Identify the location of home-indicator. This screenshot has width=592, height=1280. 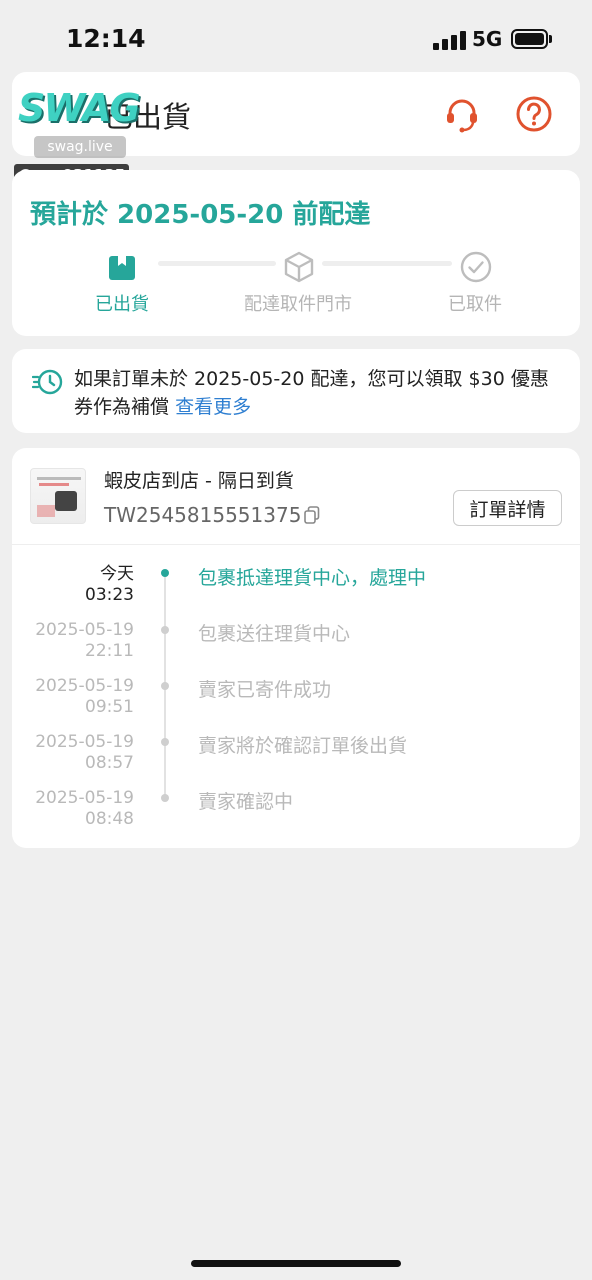
(296, 1263).